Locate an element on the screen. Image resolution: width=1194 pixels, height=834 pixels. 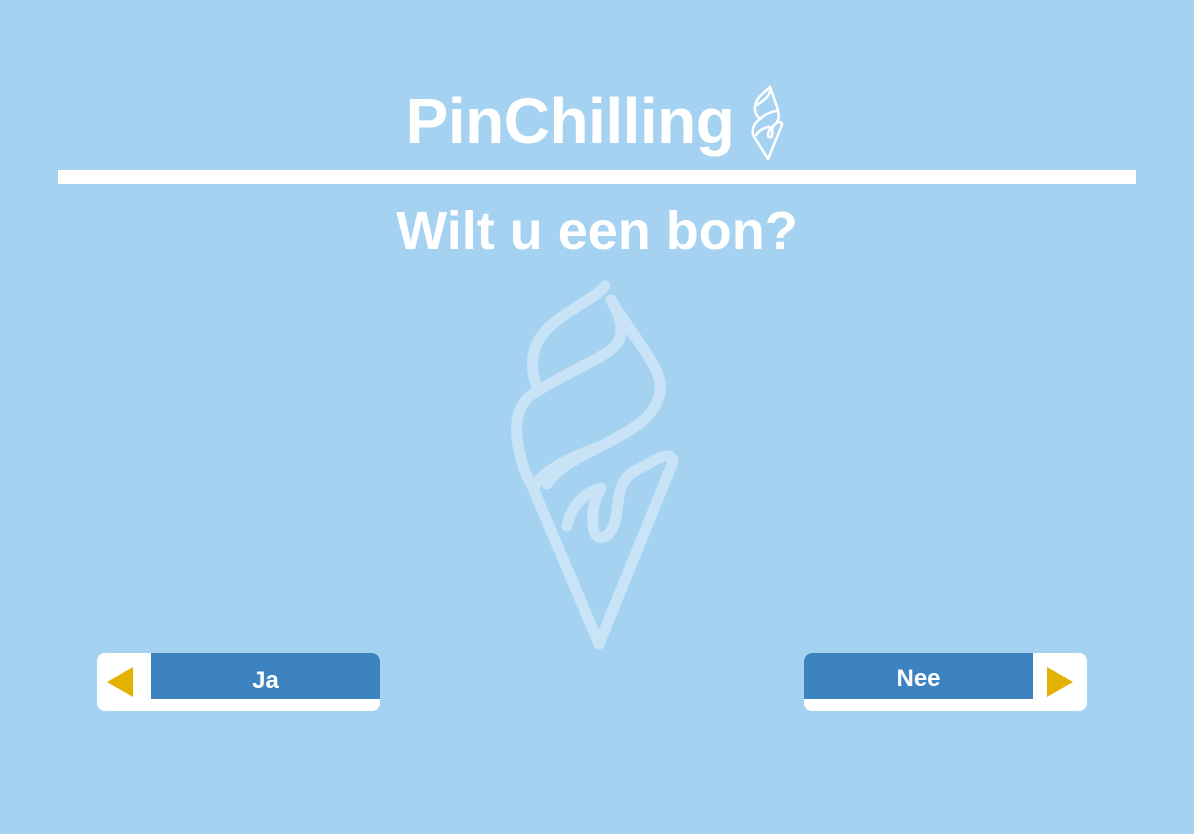
yes-button: Ja is located at coordinates (238, 682).